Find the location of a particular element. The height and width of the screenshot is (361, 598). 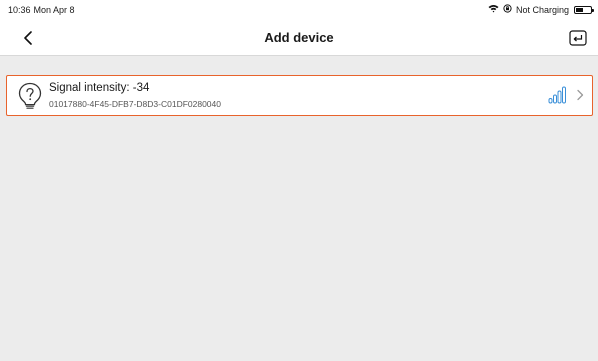

status-date: Mon Apr 8 is located at coordinates (54, 10).